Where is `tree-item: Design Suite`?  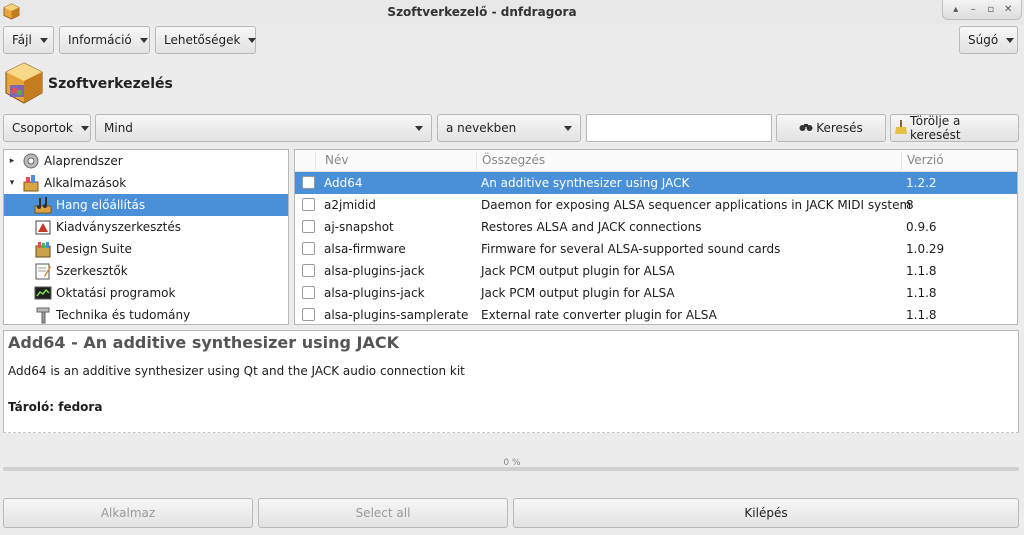
tree-item: Design Suite is located at coordinates (146, 249).